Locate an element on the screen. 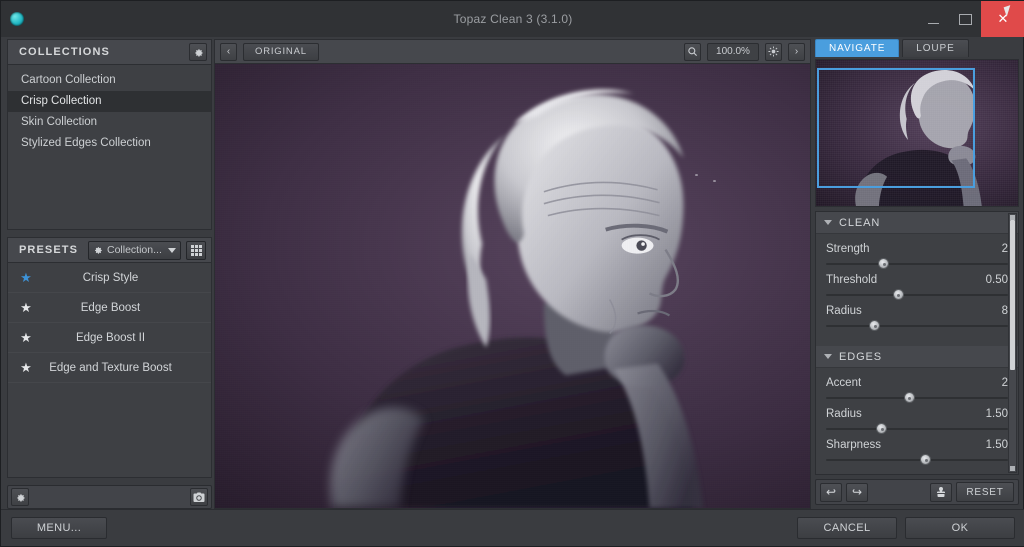 The width and height of the screenshot is (1024, 547). brightness-button is located at coordinates (773, 51).